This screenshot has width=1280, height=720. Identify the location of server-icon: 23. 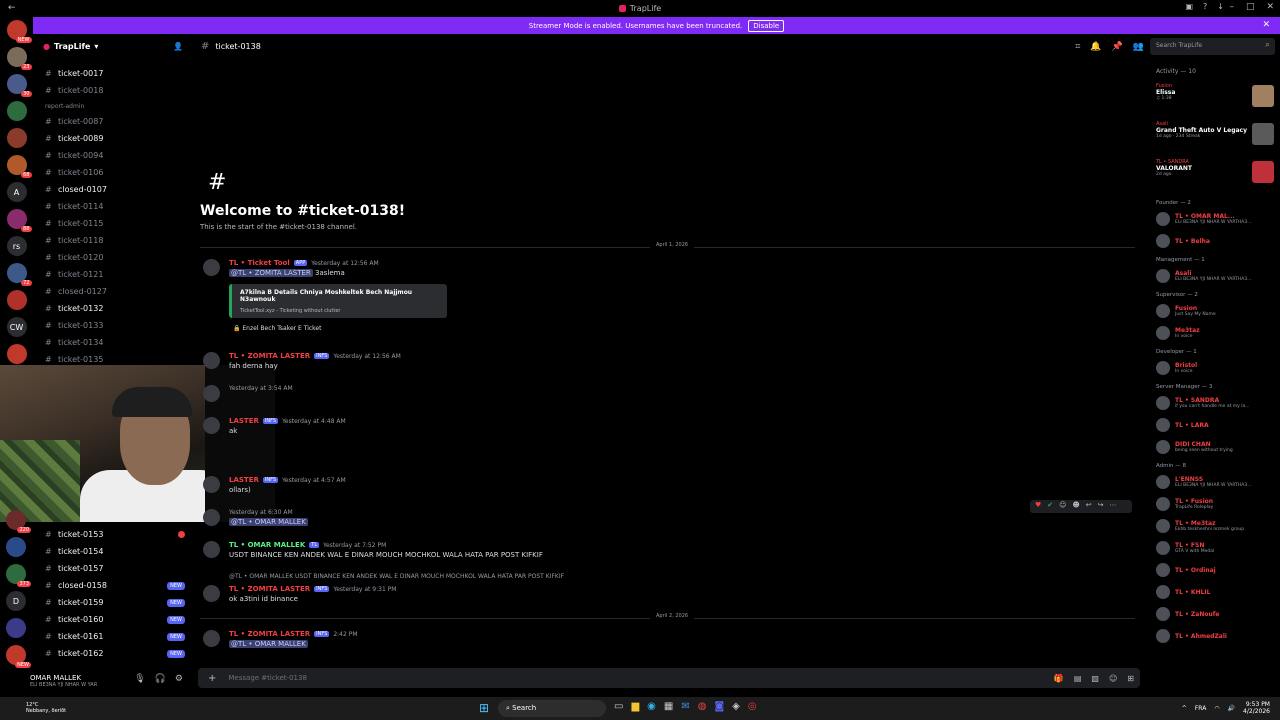
(19, 58).